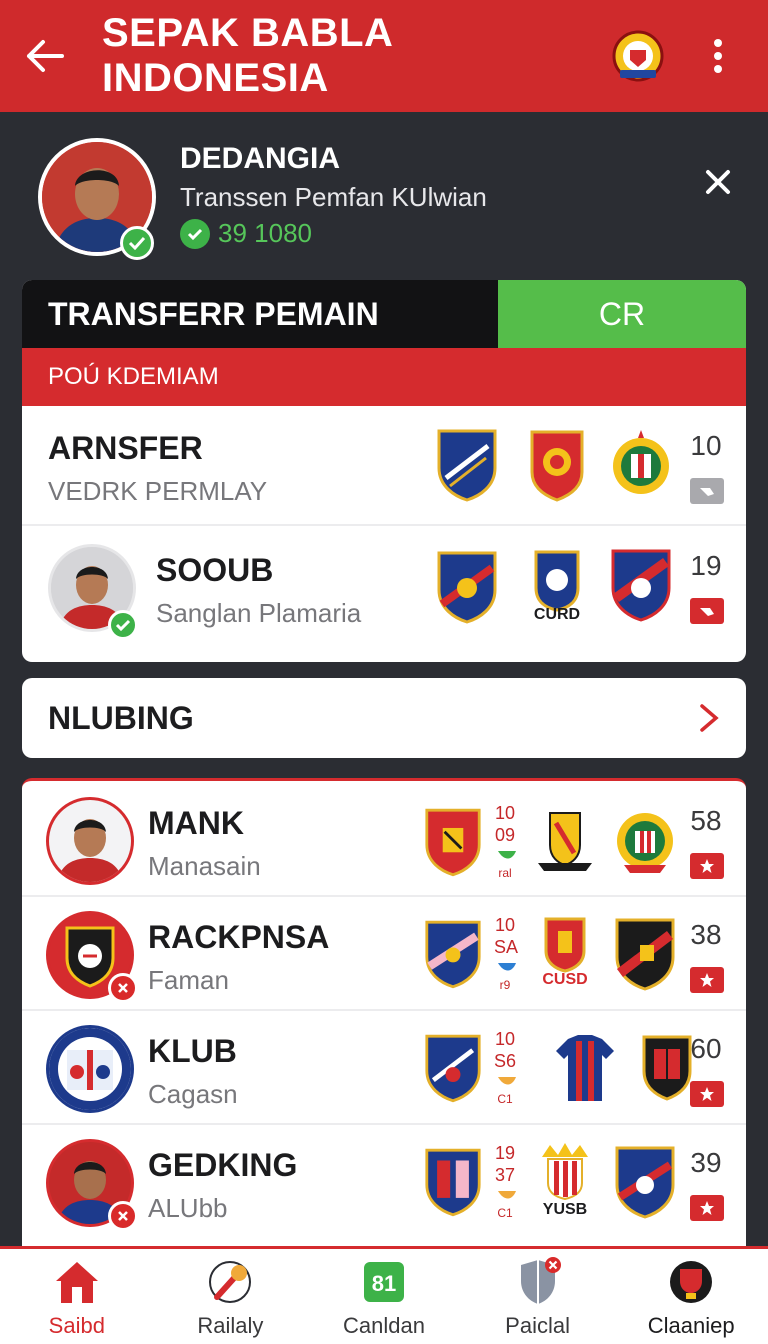 This screenshot has width=768, height=1344. What do you see at coordinates (709, 718) in the screenshot?
I see `chevron-right-icon` at bounding box center [709, 718].